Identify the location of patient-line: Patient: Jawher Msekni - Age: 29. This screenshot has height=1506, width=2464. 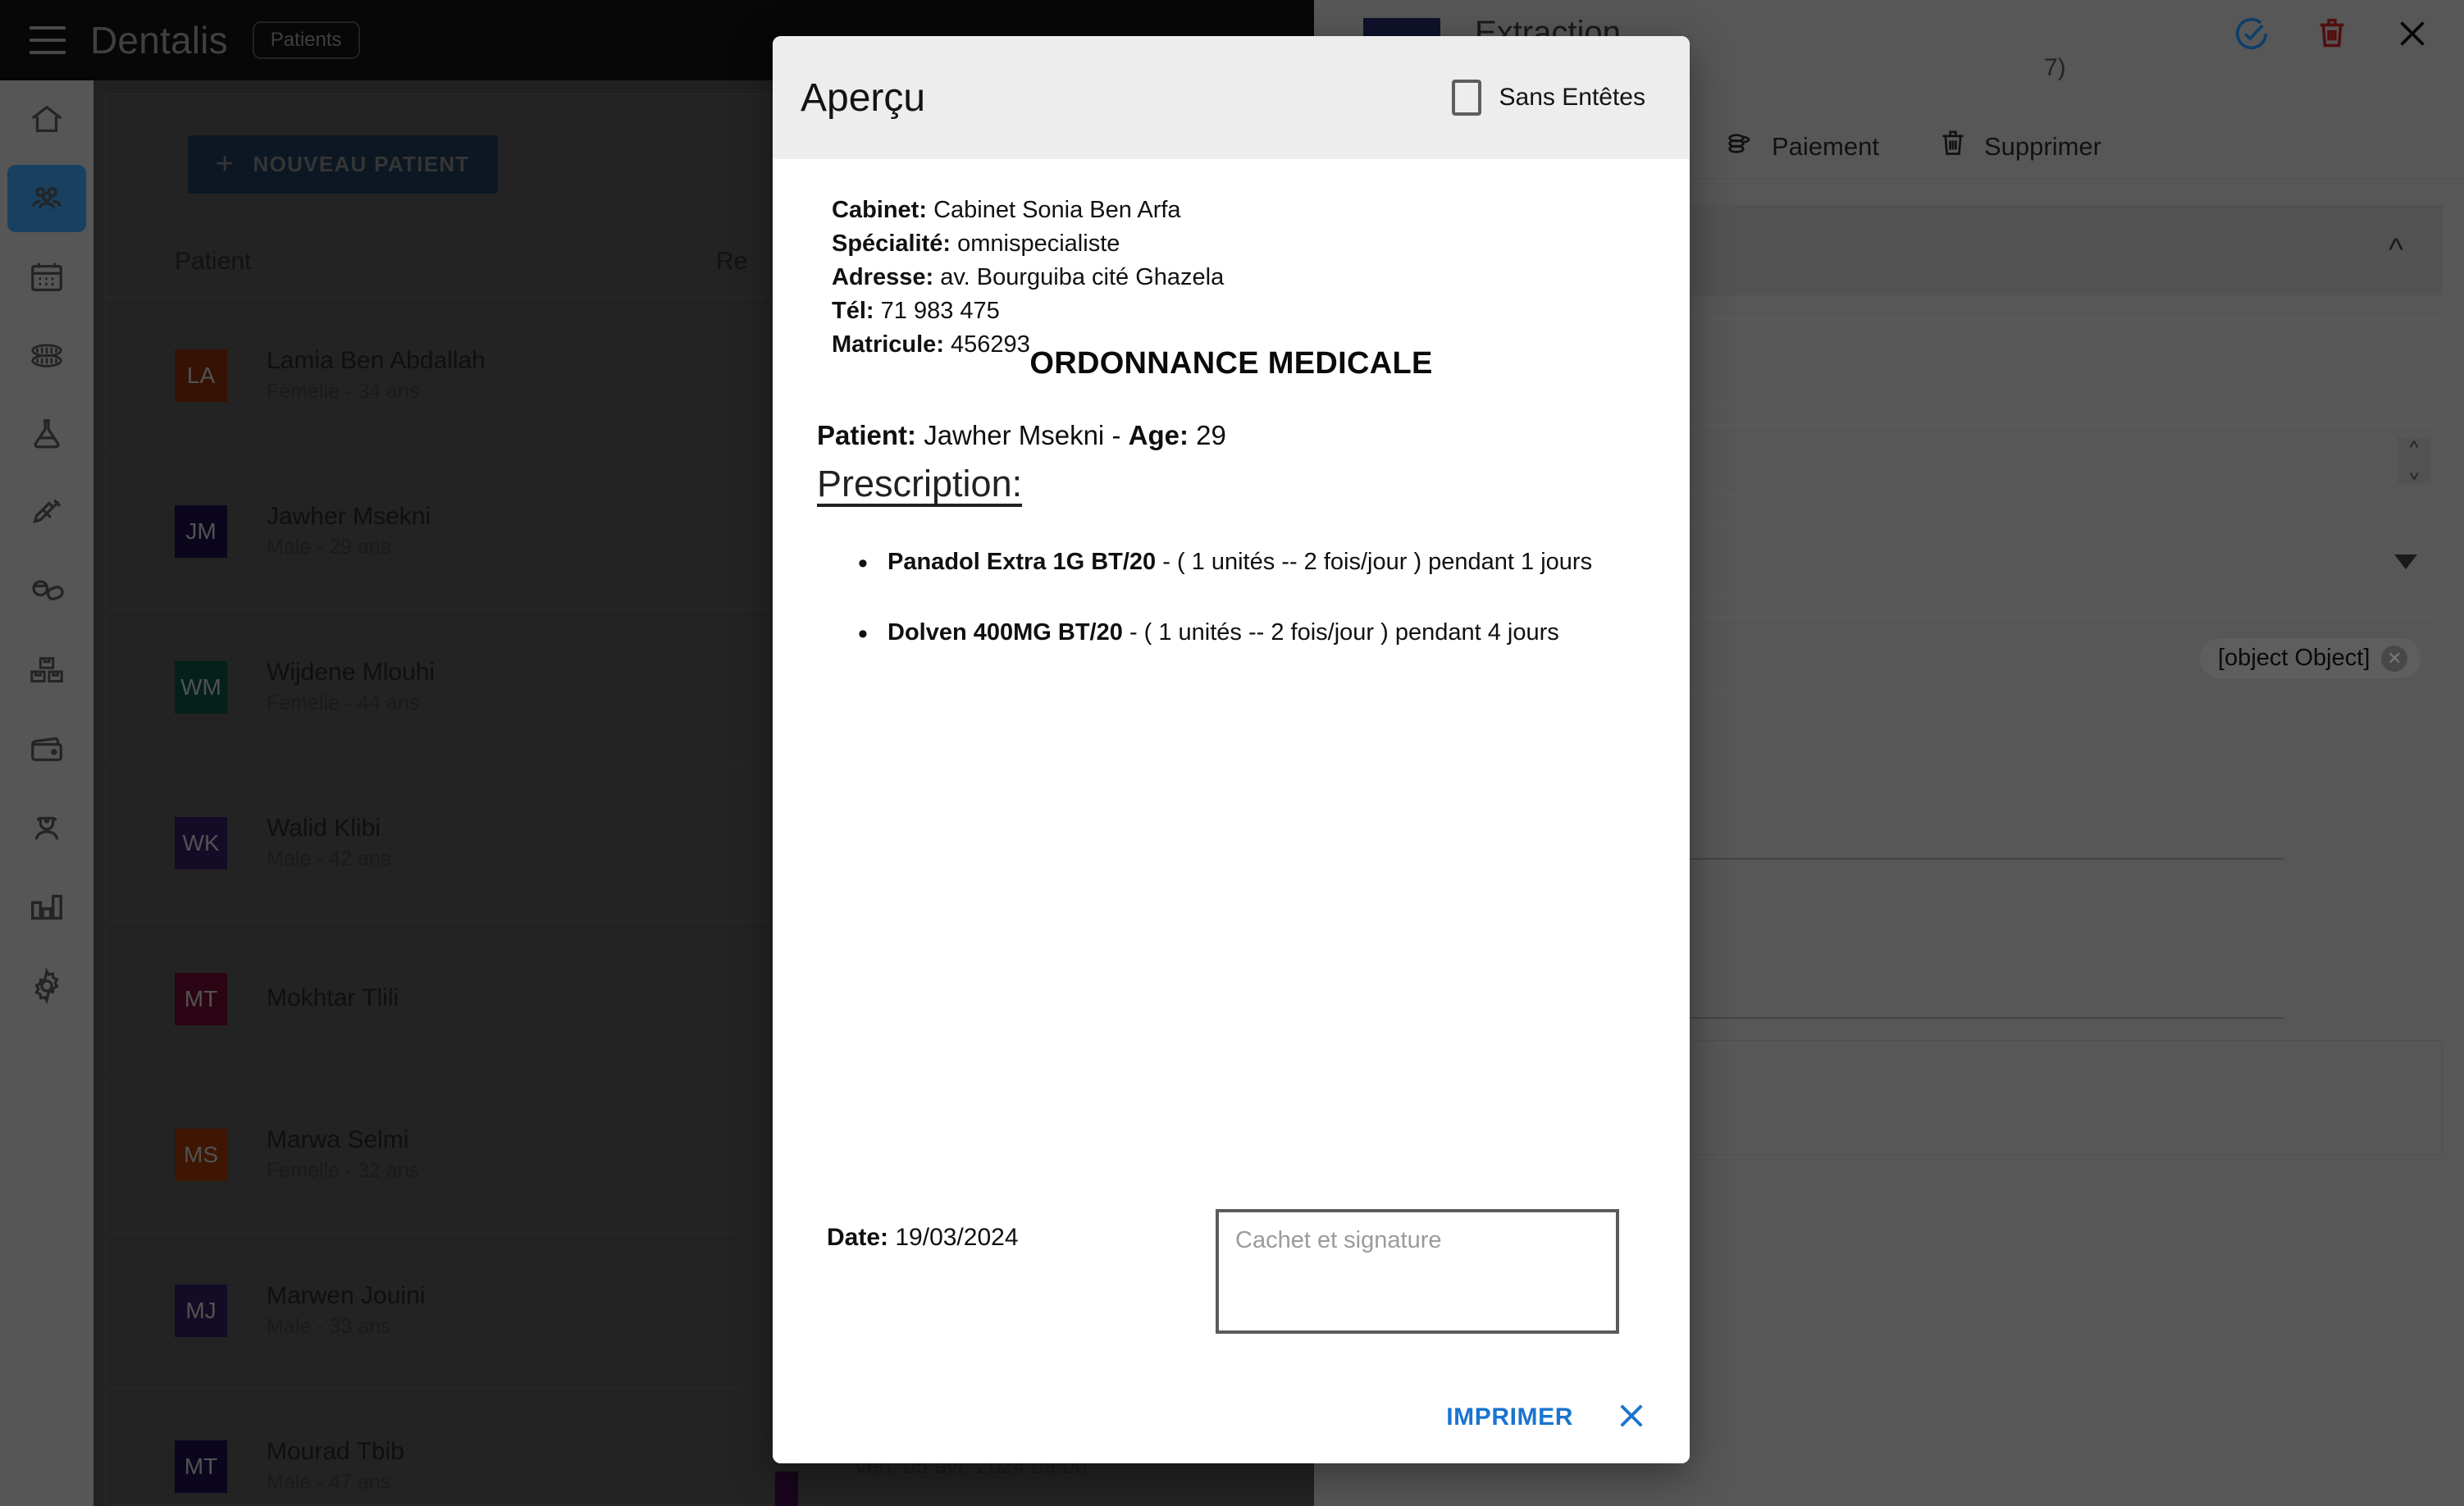
(1021, 435).